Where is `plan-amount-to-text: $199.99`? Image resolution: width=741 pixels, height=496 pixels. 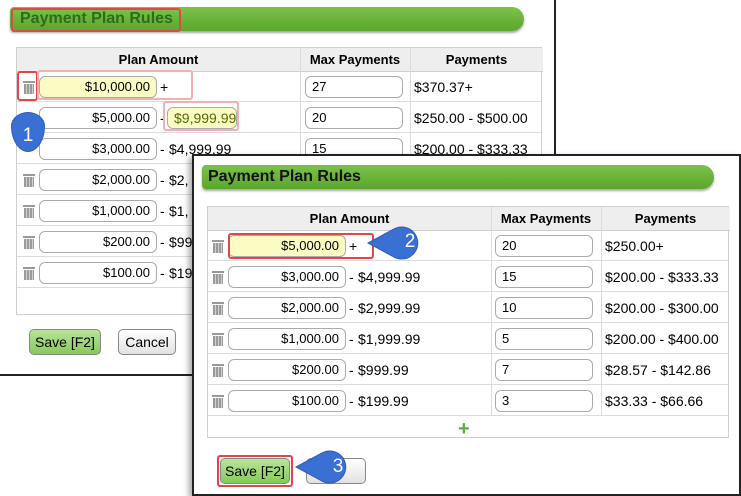
plan-amount-to-text: $199.99 is located at coordinates (383, 401).